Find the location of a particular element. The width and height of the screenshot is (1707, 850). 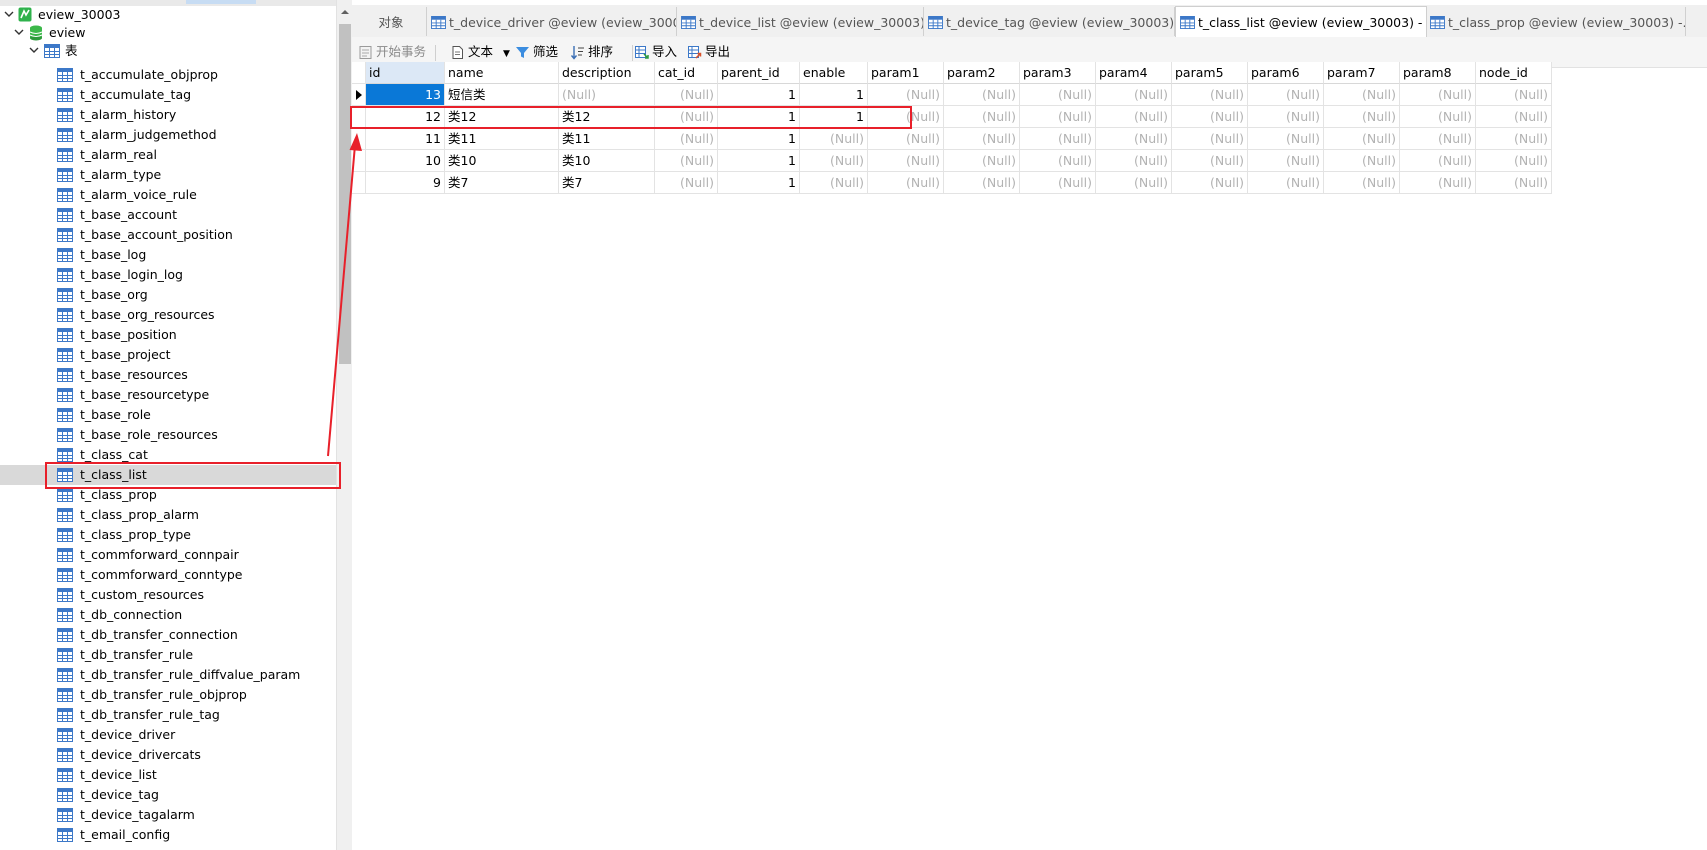

cell-description: 类10 is located at coordinates (607, 161).